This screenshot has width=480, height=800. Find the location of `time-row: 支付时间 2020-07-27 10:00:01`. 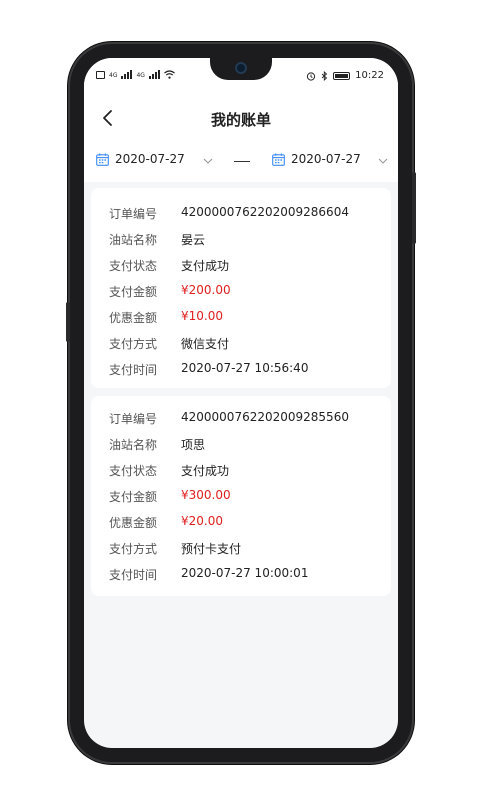

time-row: 支付时间 2020-07-27 10:00:01 is located at coordinates (208, 574).